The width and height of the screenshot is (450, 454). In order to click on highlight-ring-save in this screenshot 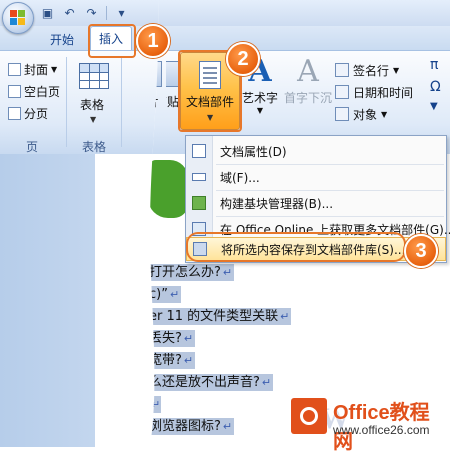, I will do `click(296, 247)`.